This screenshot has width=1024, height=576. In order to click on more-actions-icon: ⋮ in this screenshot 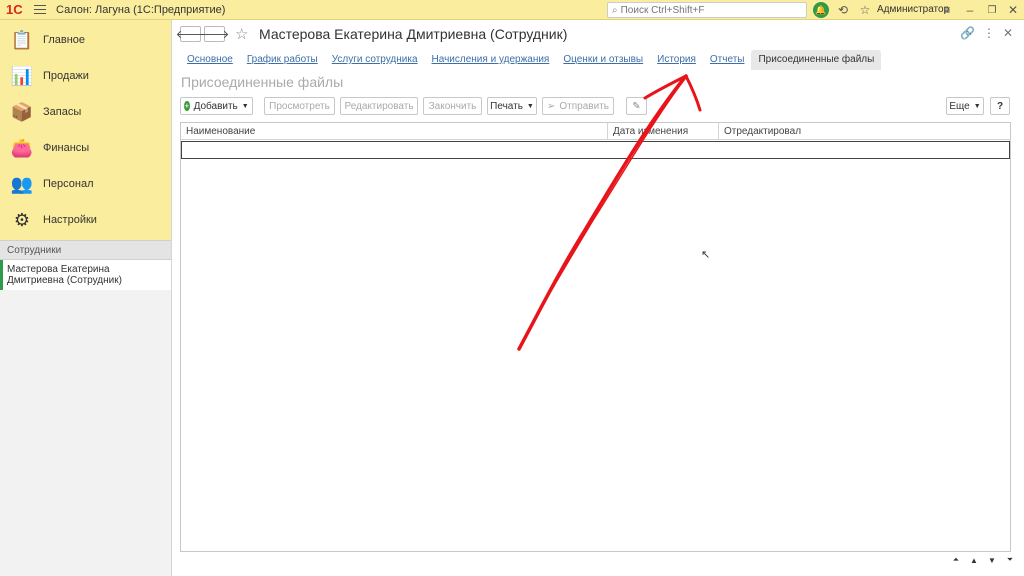, I will do `click(989, 33)`.